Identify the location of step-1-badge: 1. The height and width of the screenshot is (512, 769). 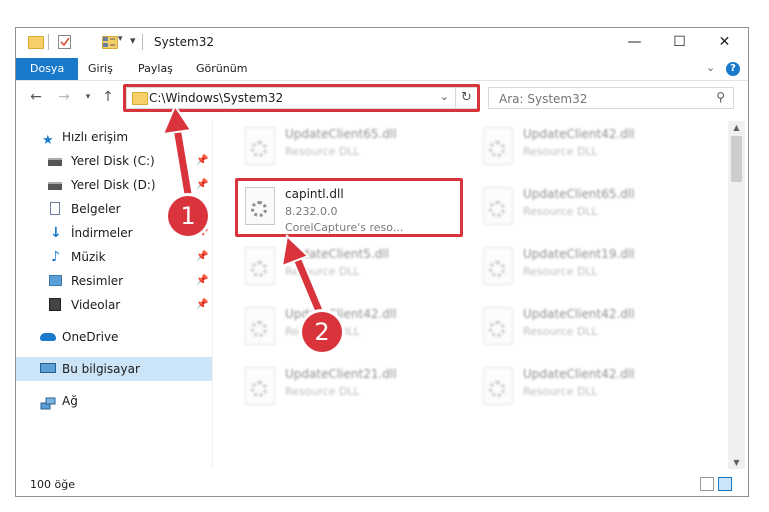
(188, 216).